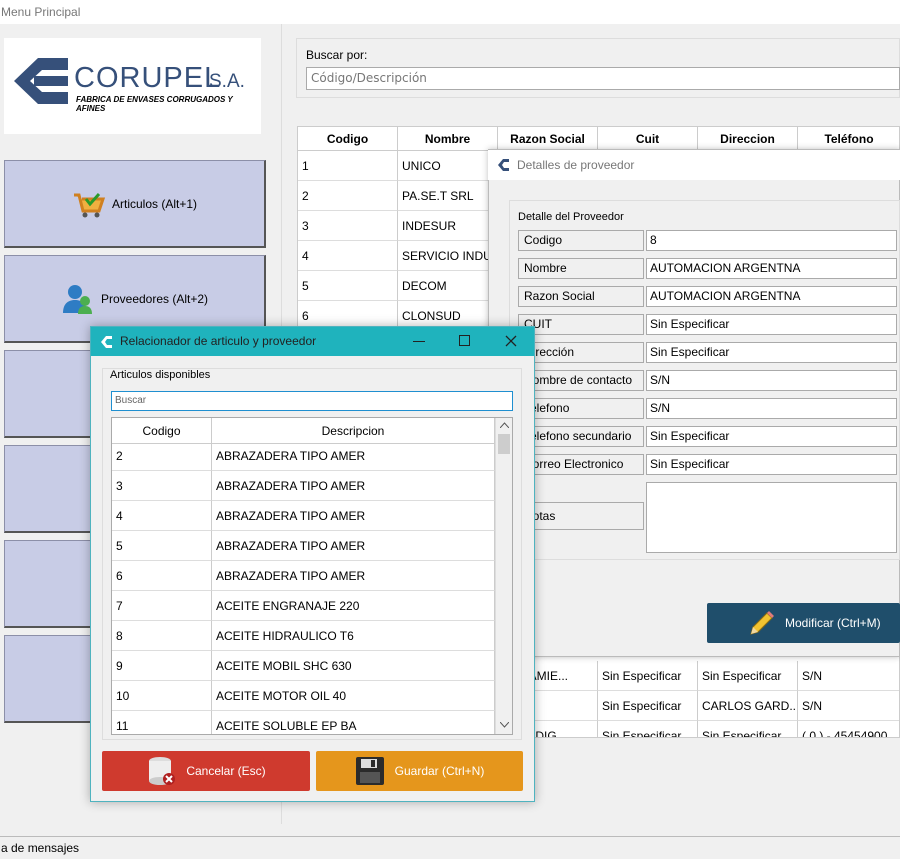 The width and height of the screenshot is (900, 859). What do you see at coordinates (581, 380) in the screenshot?
I see `field-label: Nombre de contacto` at bounding box center [581, 380].